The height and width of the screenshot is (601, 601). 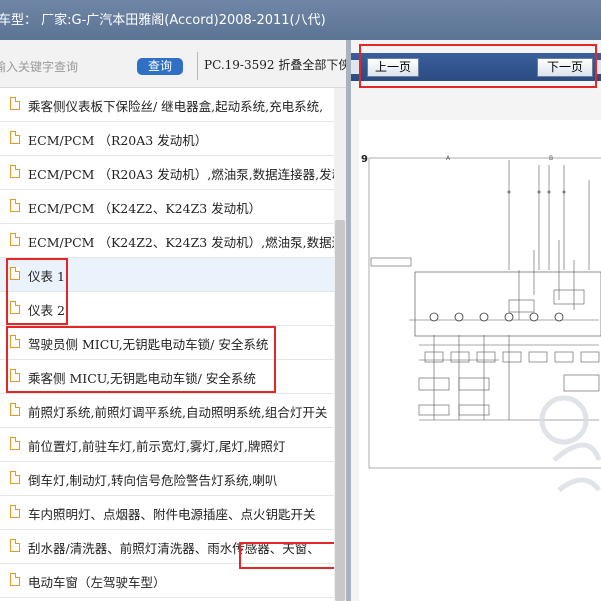 I want to click on list-item-label: 电动车窗（左驾驶车型）, so click(x=97, y=582).